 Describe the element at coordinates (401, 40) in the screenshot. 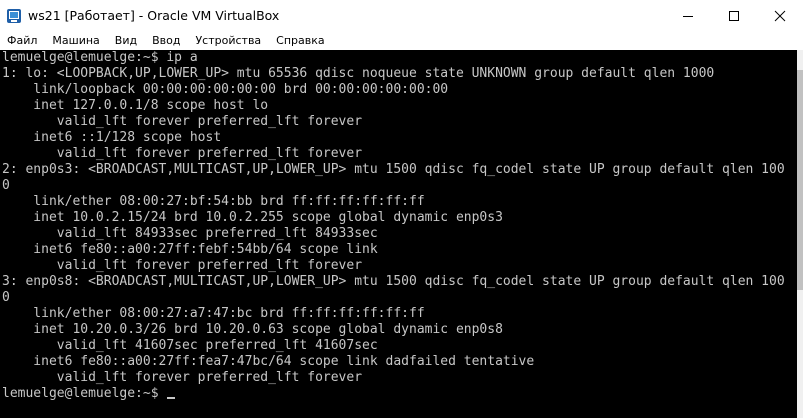

I see `menu-bar: Файл Машина Вид Ввод Устройства Справка` at that location.